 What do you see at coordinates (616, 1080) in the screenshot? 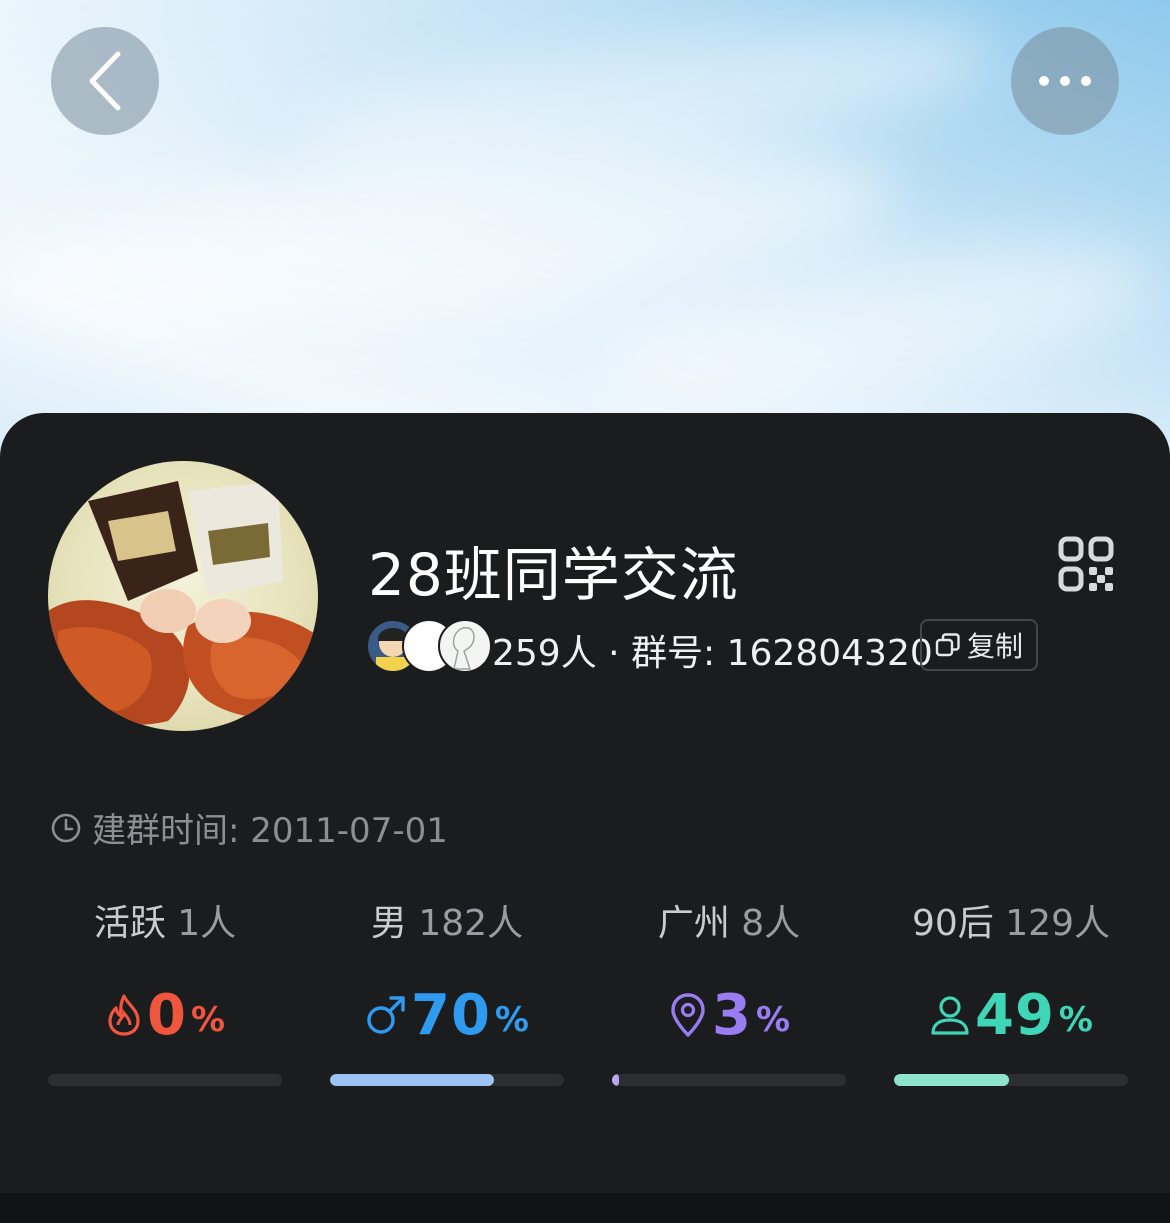
I see `stat-location-bar-fill` at bounding box center [616, 1080].